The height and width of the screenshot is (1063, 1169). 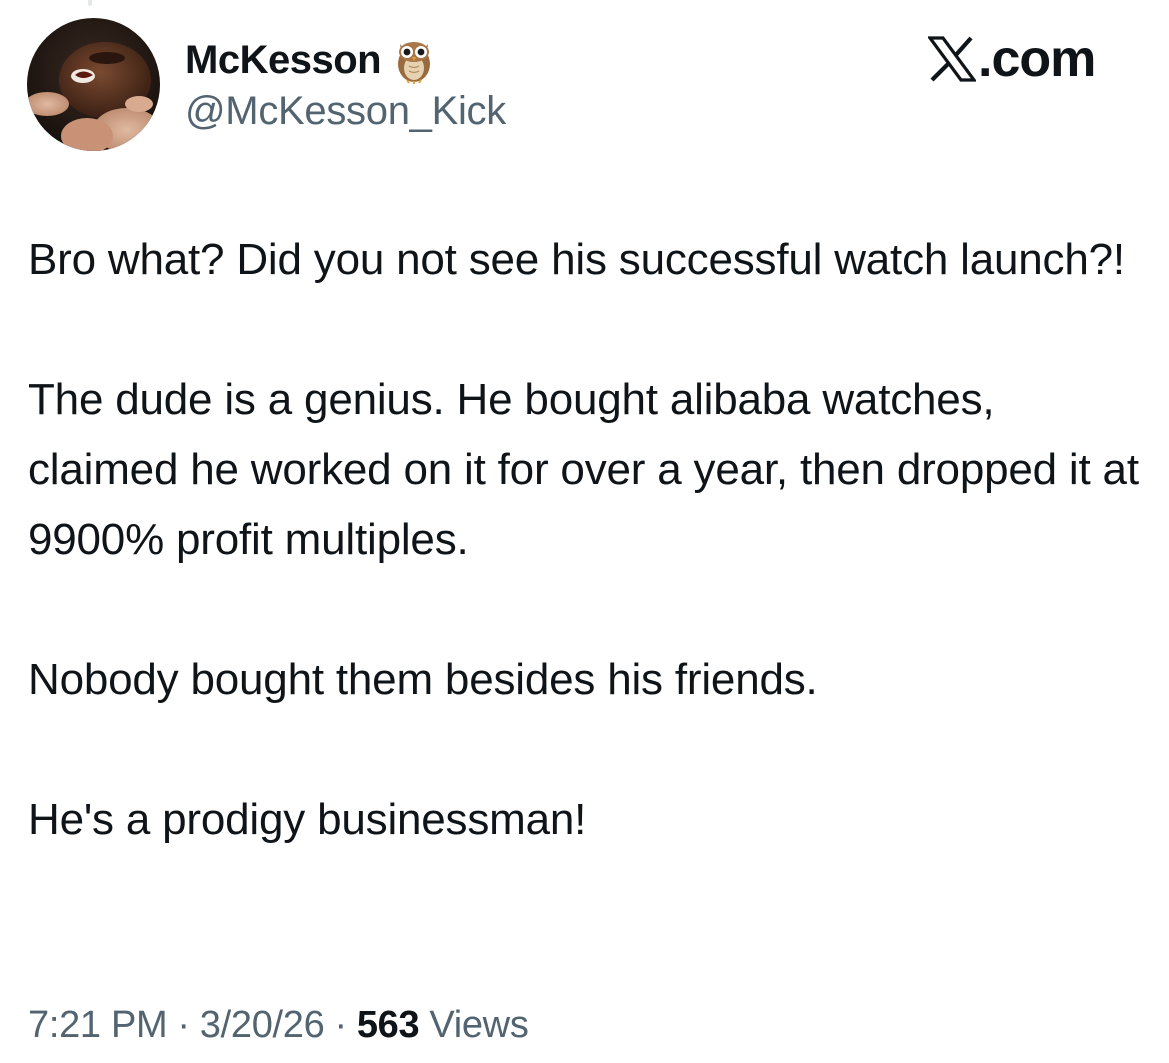 I want to click on brand-suffix: .com, so click(x=1037, y=59).